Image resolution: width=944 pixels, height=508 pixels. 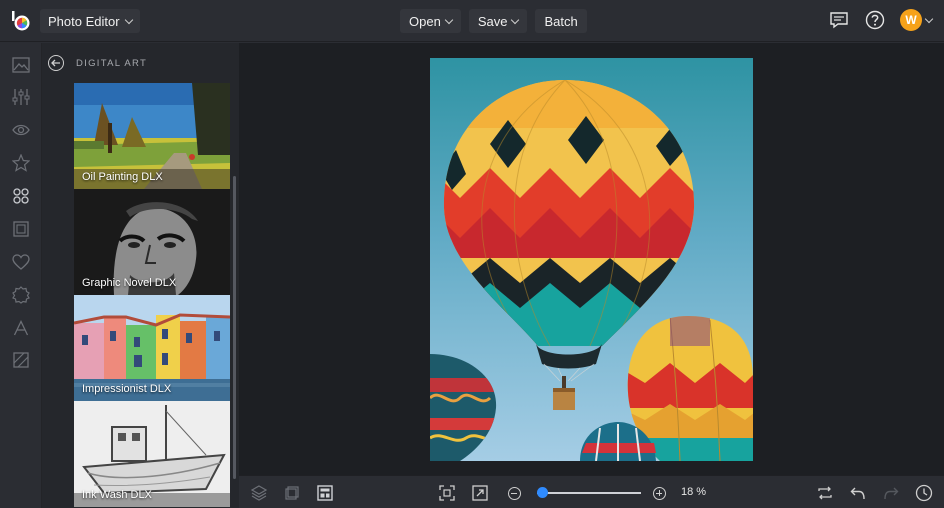 I want to click on app-menu-label: Photo Editor, so click(x=84, y=21).